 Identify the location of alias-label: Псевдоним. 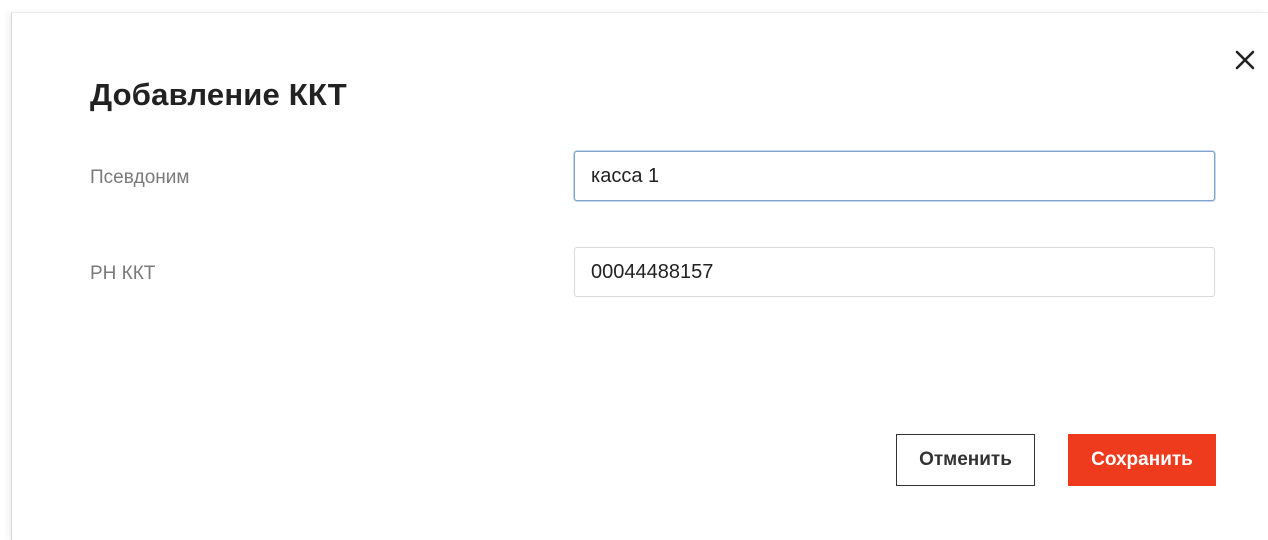
(140, 177).